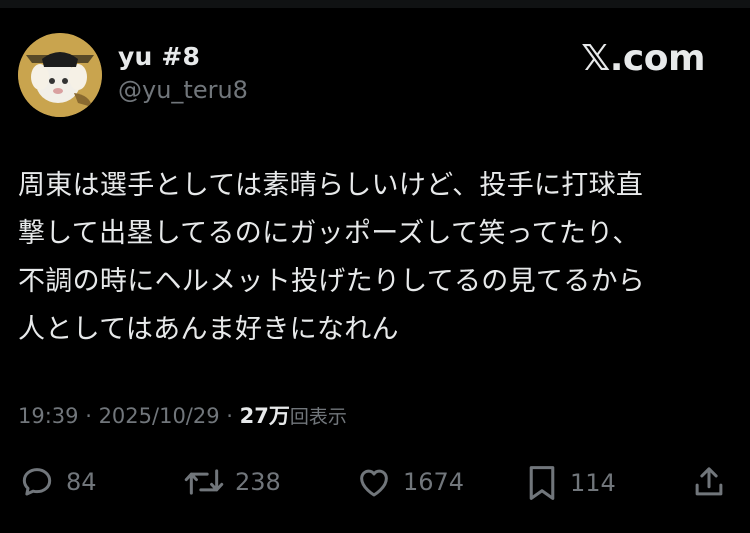 The width and height of the screenshot is (750, 533). What do you see at coordinates (542, 483) in the screenshot?
I see `bookmark-icon` at bounding box center [542, 483].